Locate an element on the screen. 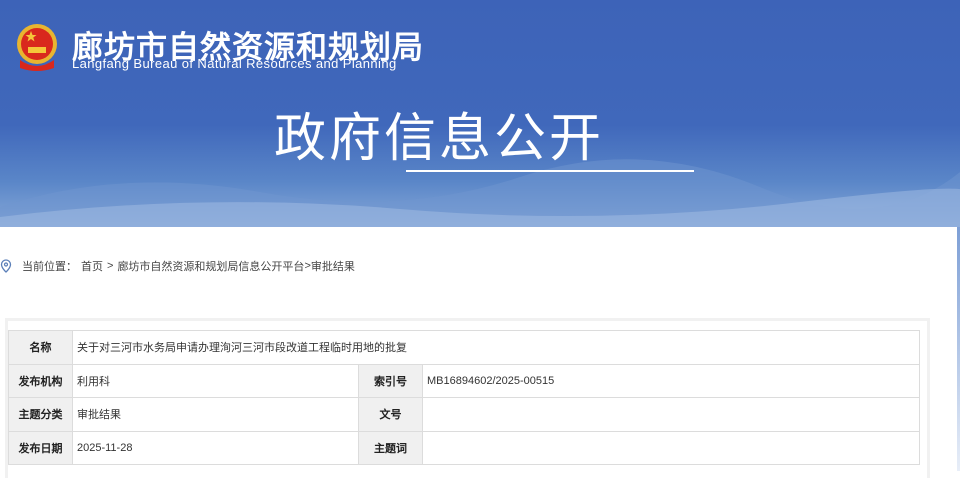  breadcrumb: 当前位置： 首页 > 廊坊市自然资源和规划局信息公开平台 > 审批结果 is located at coordinates (179, 266).